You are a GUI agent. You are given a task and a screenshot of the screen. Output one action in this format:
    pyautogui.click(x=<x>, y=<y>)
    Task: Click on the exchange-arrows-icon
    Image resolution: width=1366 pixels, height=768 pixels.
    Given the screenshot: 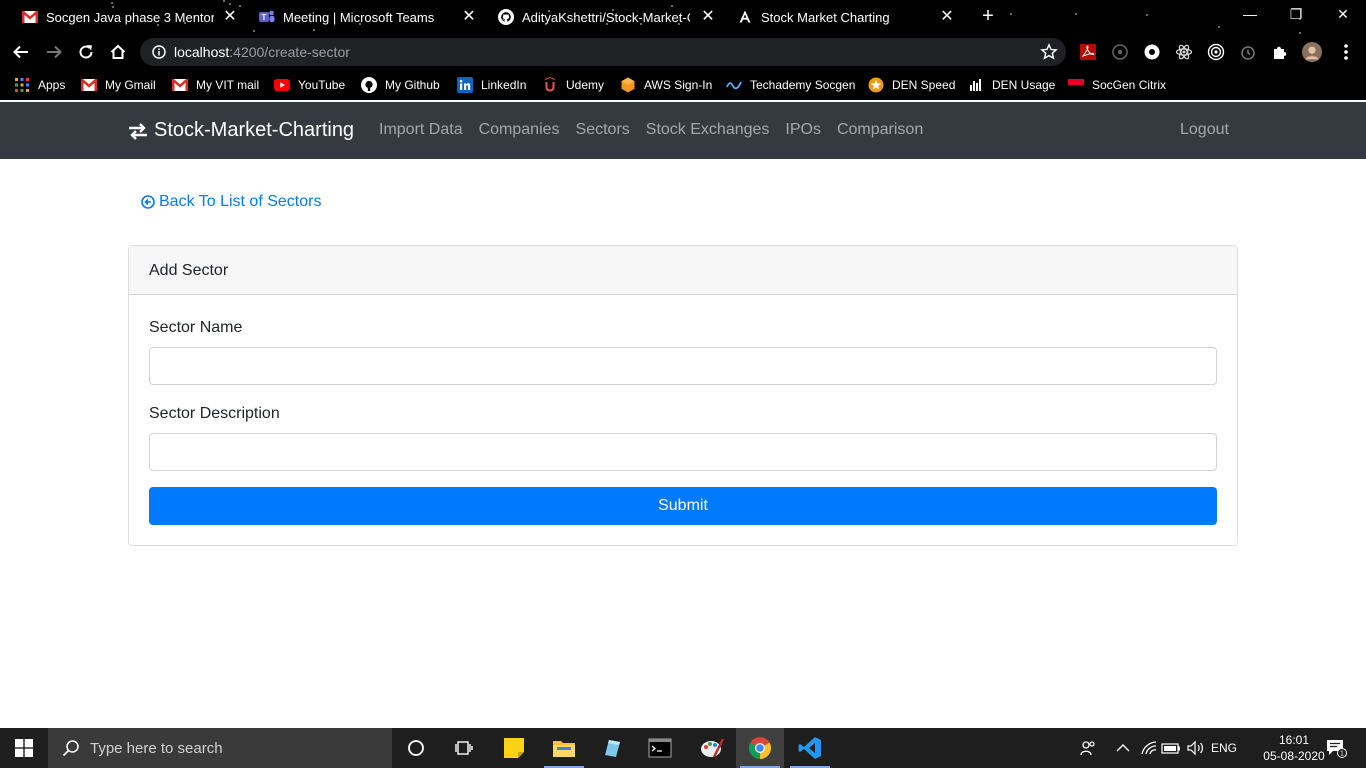 What is the action you would take?
    pyautogui.click(x=138, y=131)
    